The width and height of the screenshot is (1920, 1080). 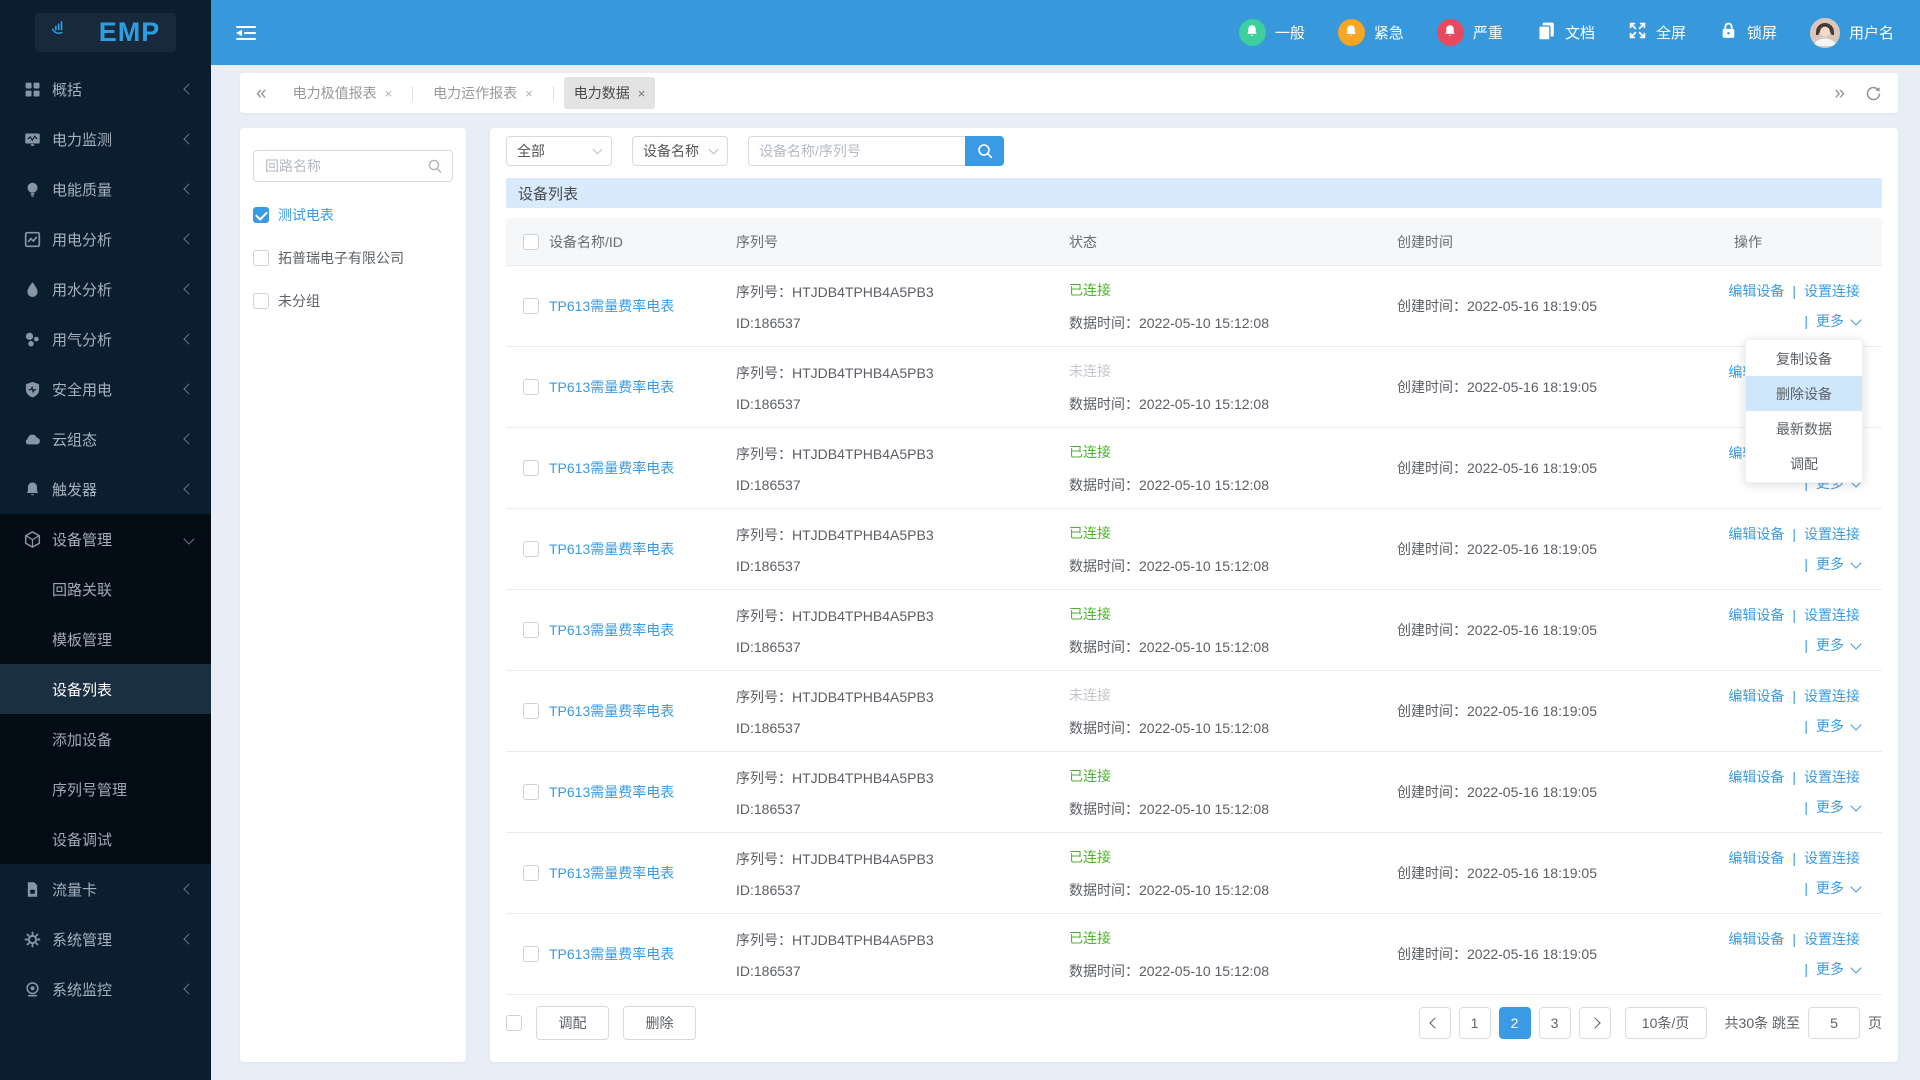 What do you see at coordinates (680, 151) in the screenshot?
I see `field-select: 设备名称` at bounding box center [680, 151].